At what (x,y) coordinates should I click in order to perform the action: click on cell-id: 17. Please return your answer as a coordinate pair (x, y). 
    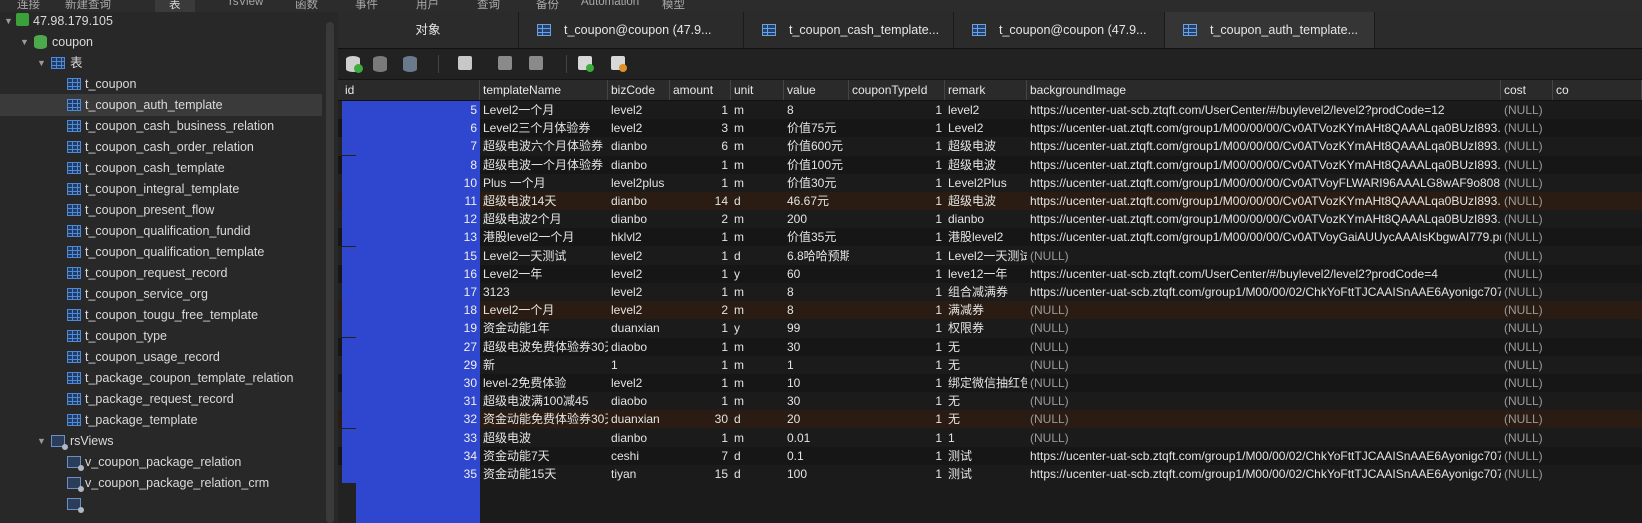
    Looking at the image, I should click on (411, 292).